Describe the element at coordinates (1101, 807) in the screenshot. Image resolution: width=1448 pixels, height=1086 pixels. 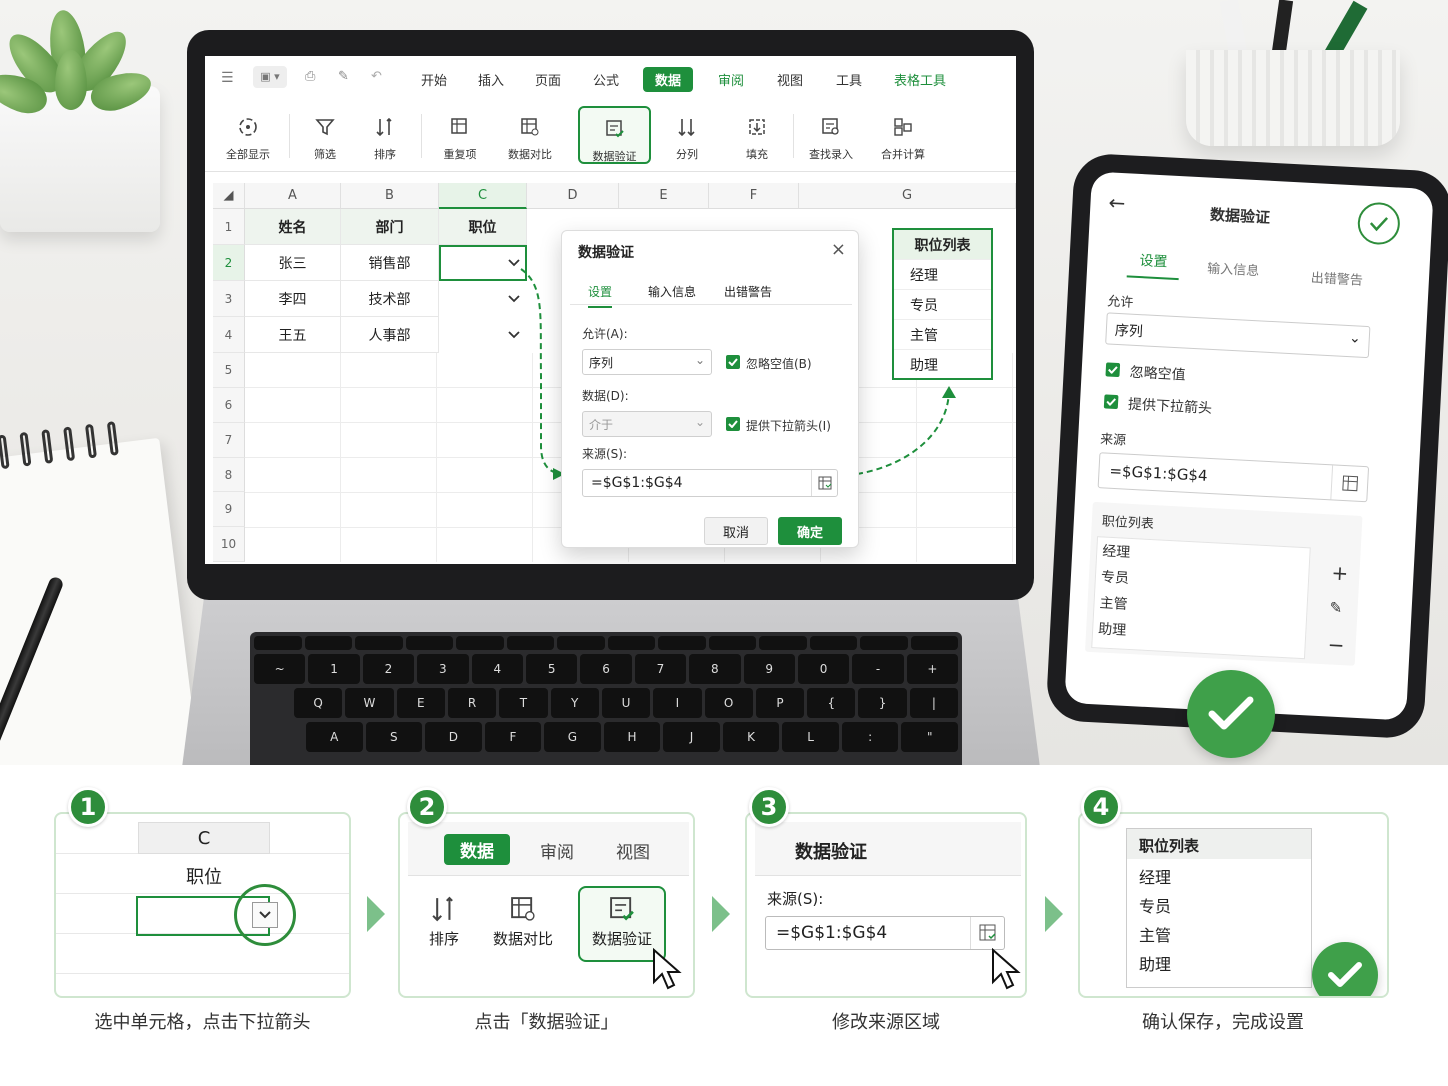
I see `step-number: 4` at that location.